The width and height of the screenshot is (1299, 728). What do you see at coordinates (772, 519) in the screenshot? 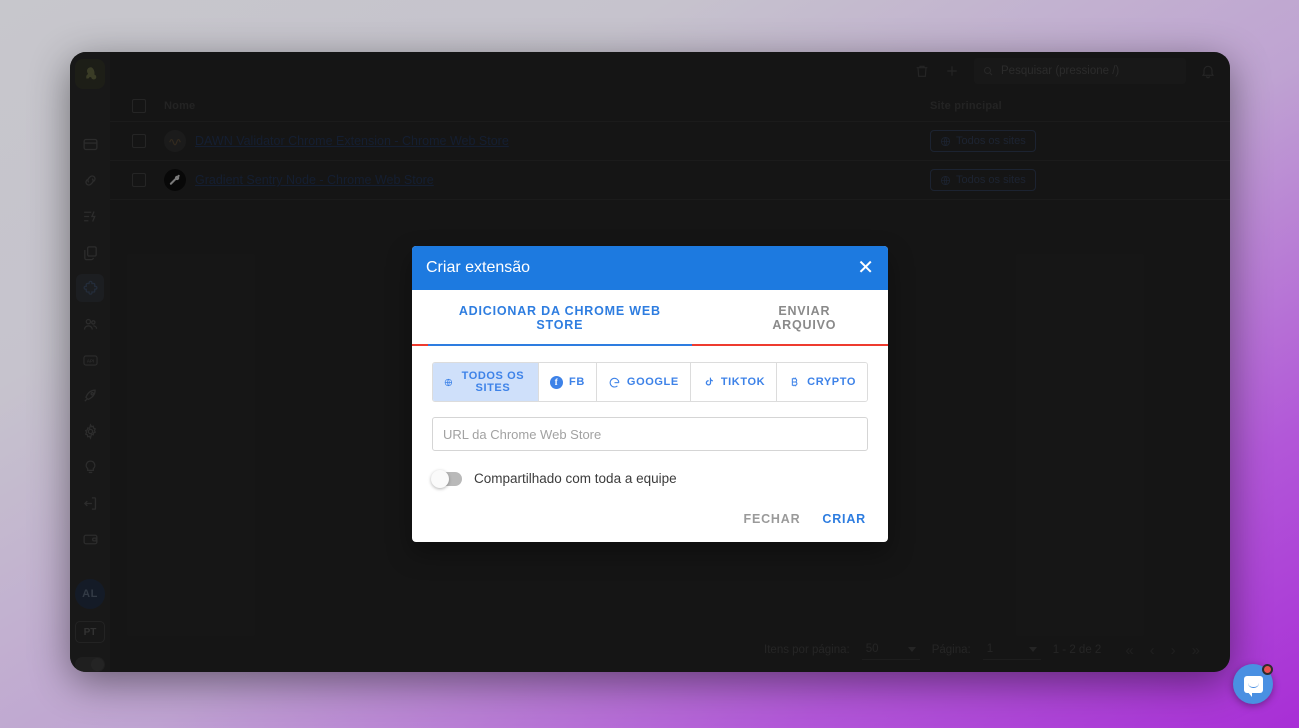
I see `close-button: FECHAR` at bounding box center [772, 519].